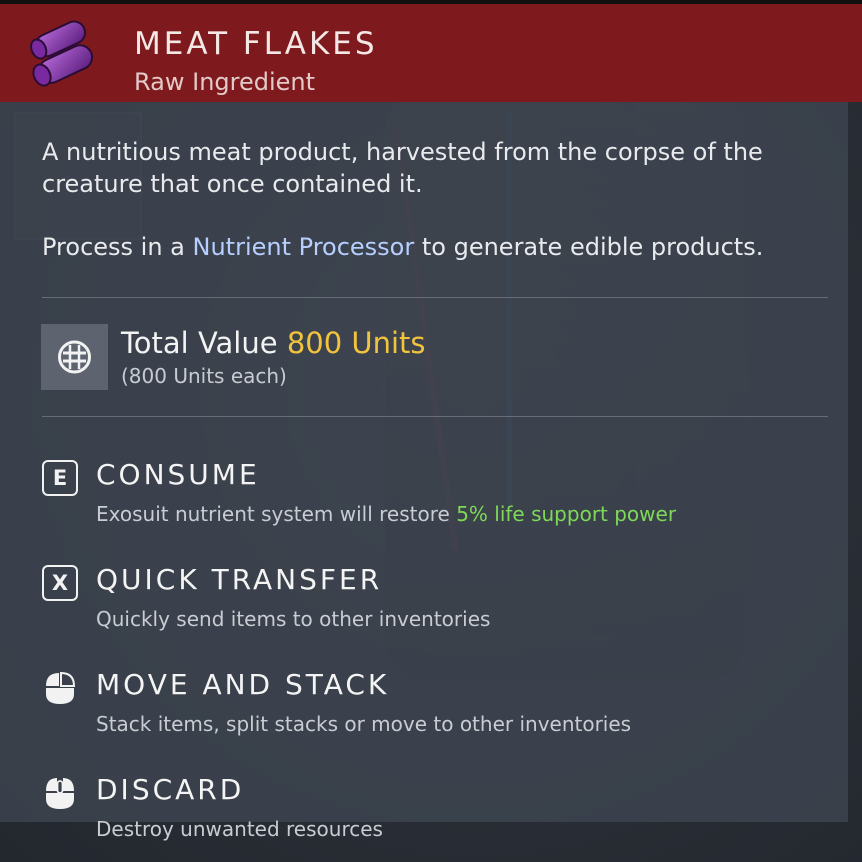  Describe the element at coordinates (204, 343) in the screenshot. I see `total-value-text: Total Value` at that location.